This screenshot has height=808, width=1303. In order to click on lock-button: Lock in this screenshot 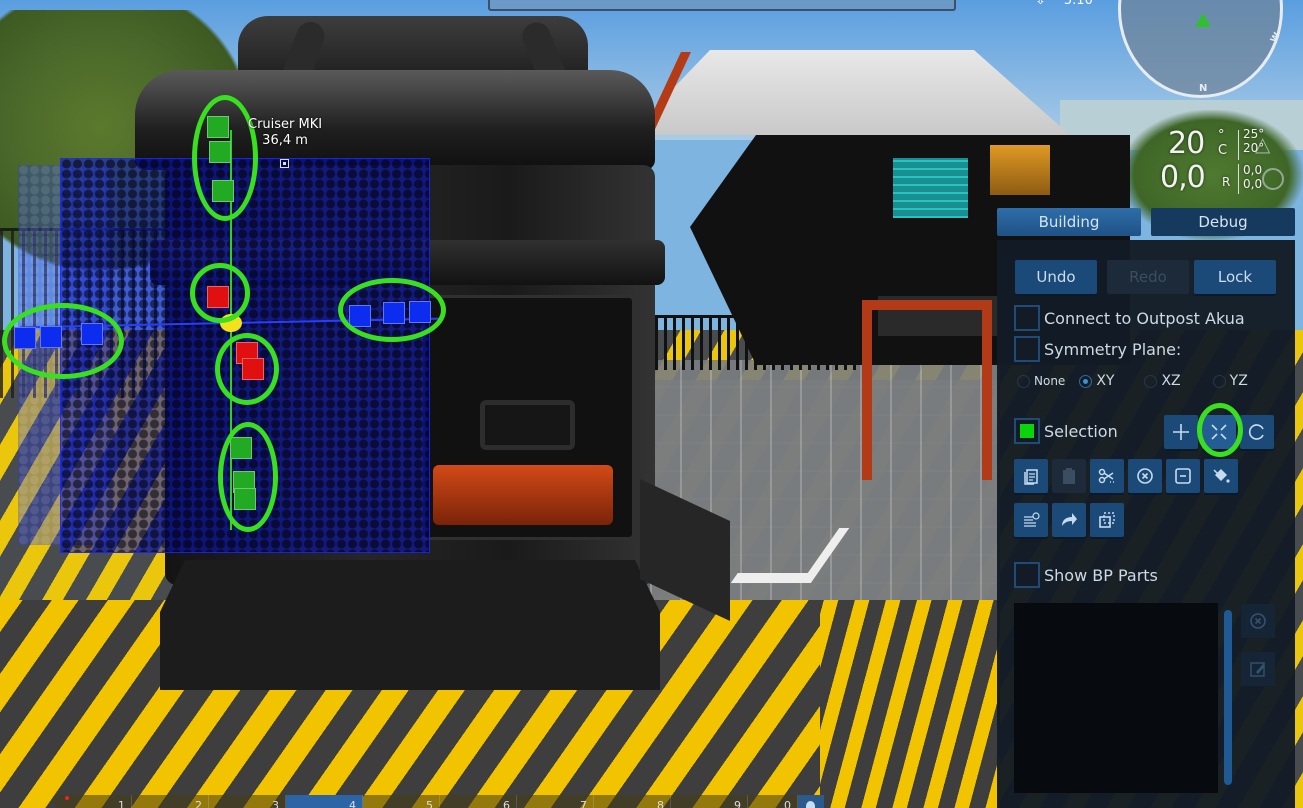, I will do `click(1235, 277)`.